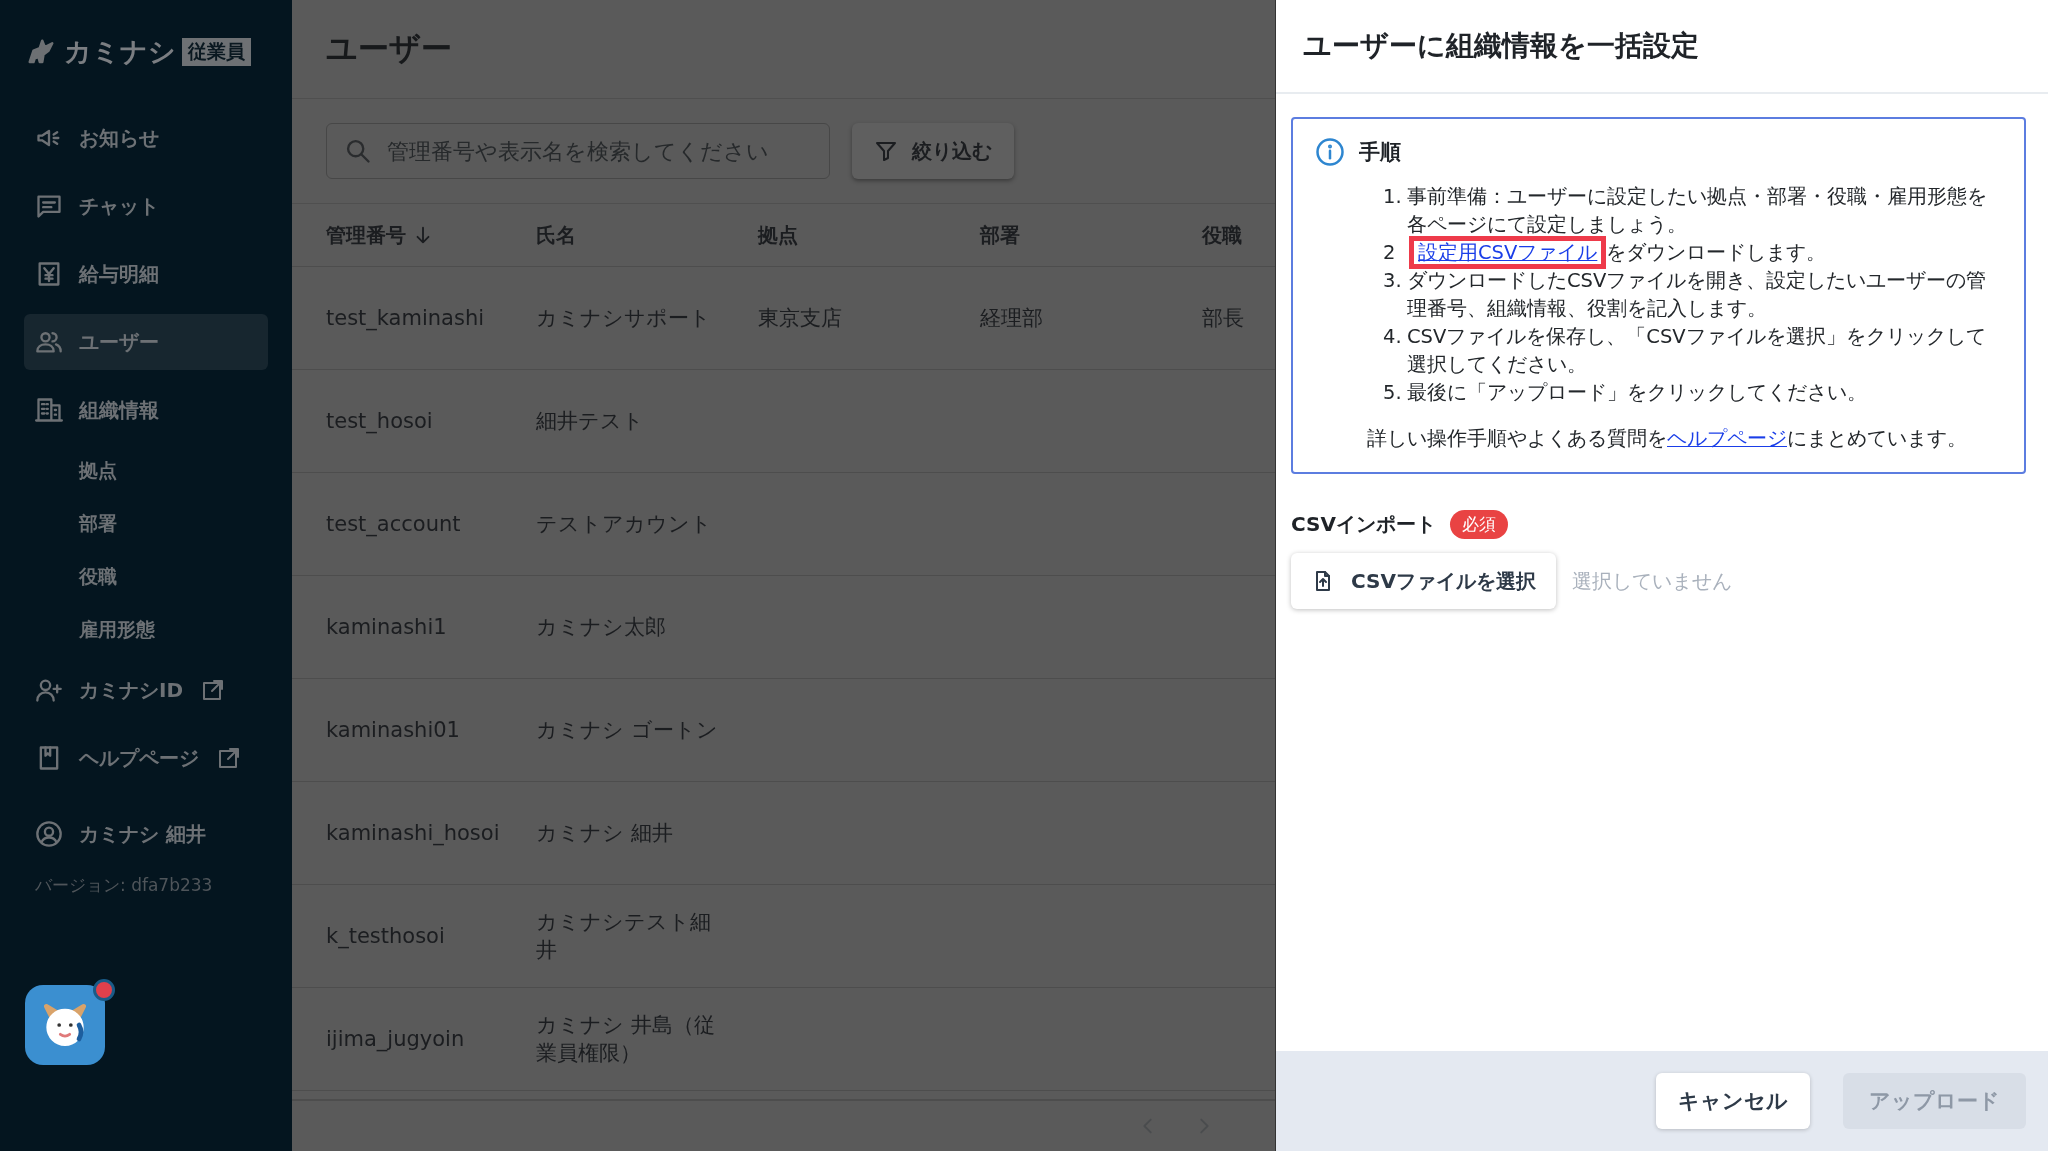 This screenshot has width=2048, height=1151. What do you see at coordinates (933, 151) in the screenshot?
I see `filter-button: 絞り込む` at bounding box center [933, 151].